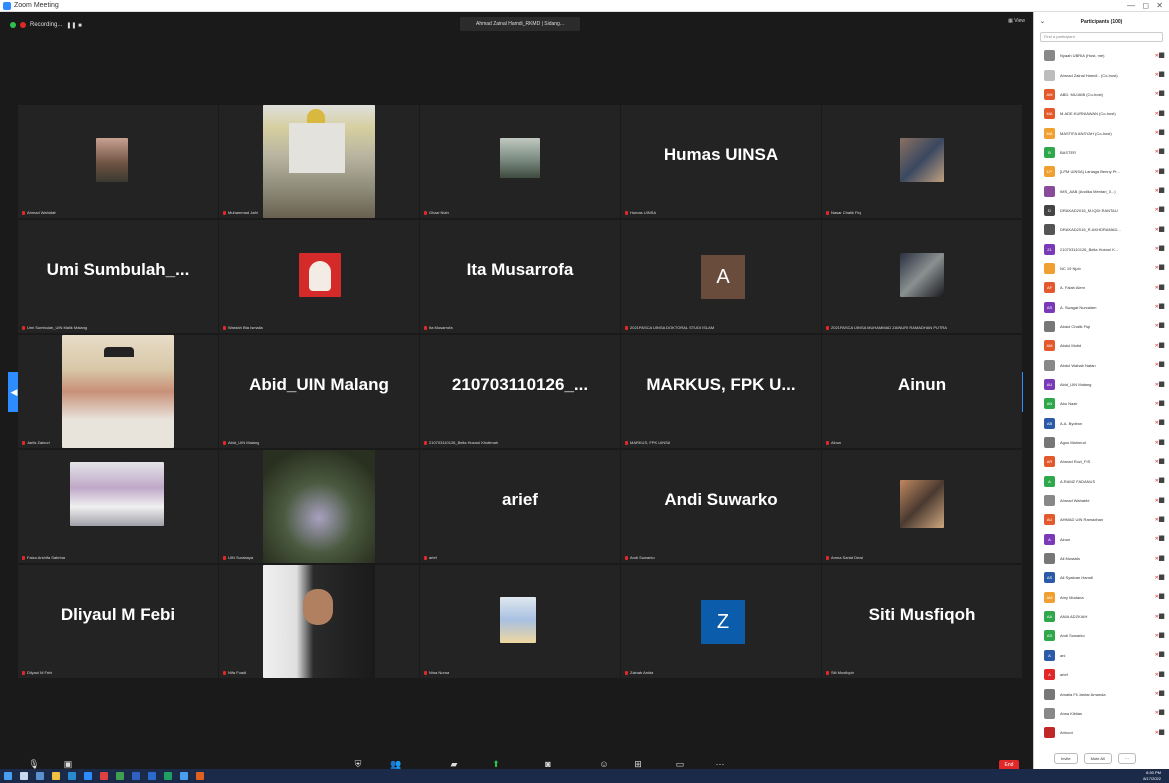  What do you see at coordinates (118, 621) in the screenshot?
I see `video-tile: Dliyaul M Febi Dliyaul M Febi` at bounding box center [118, 621].